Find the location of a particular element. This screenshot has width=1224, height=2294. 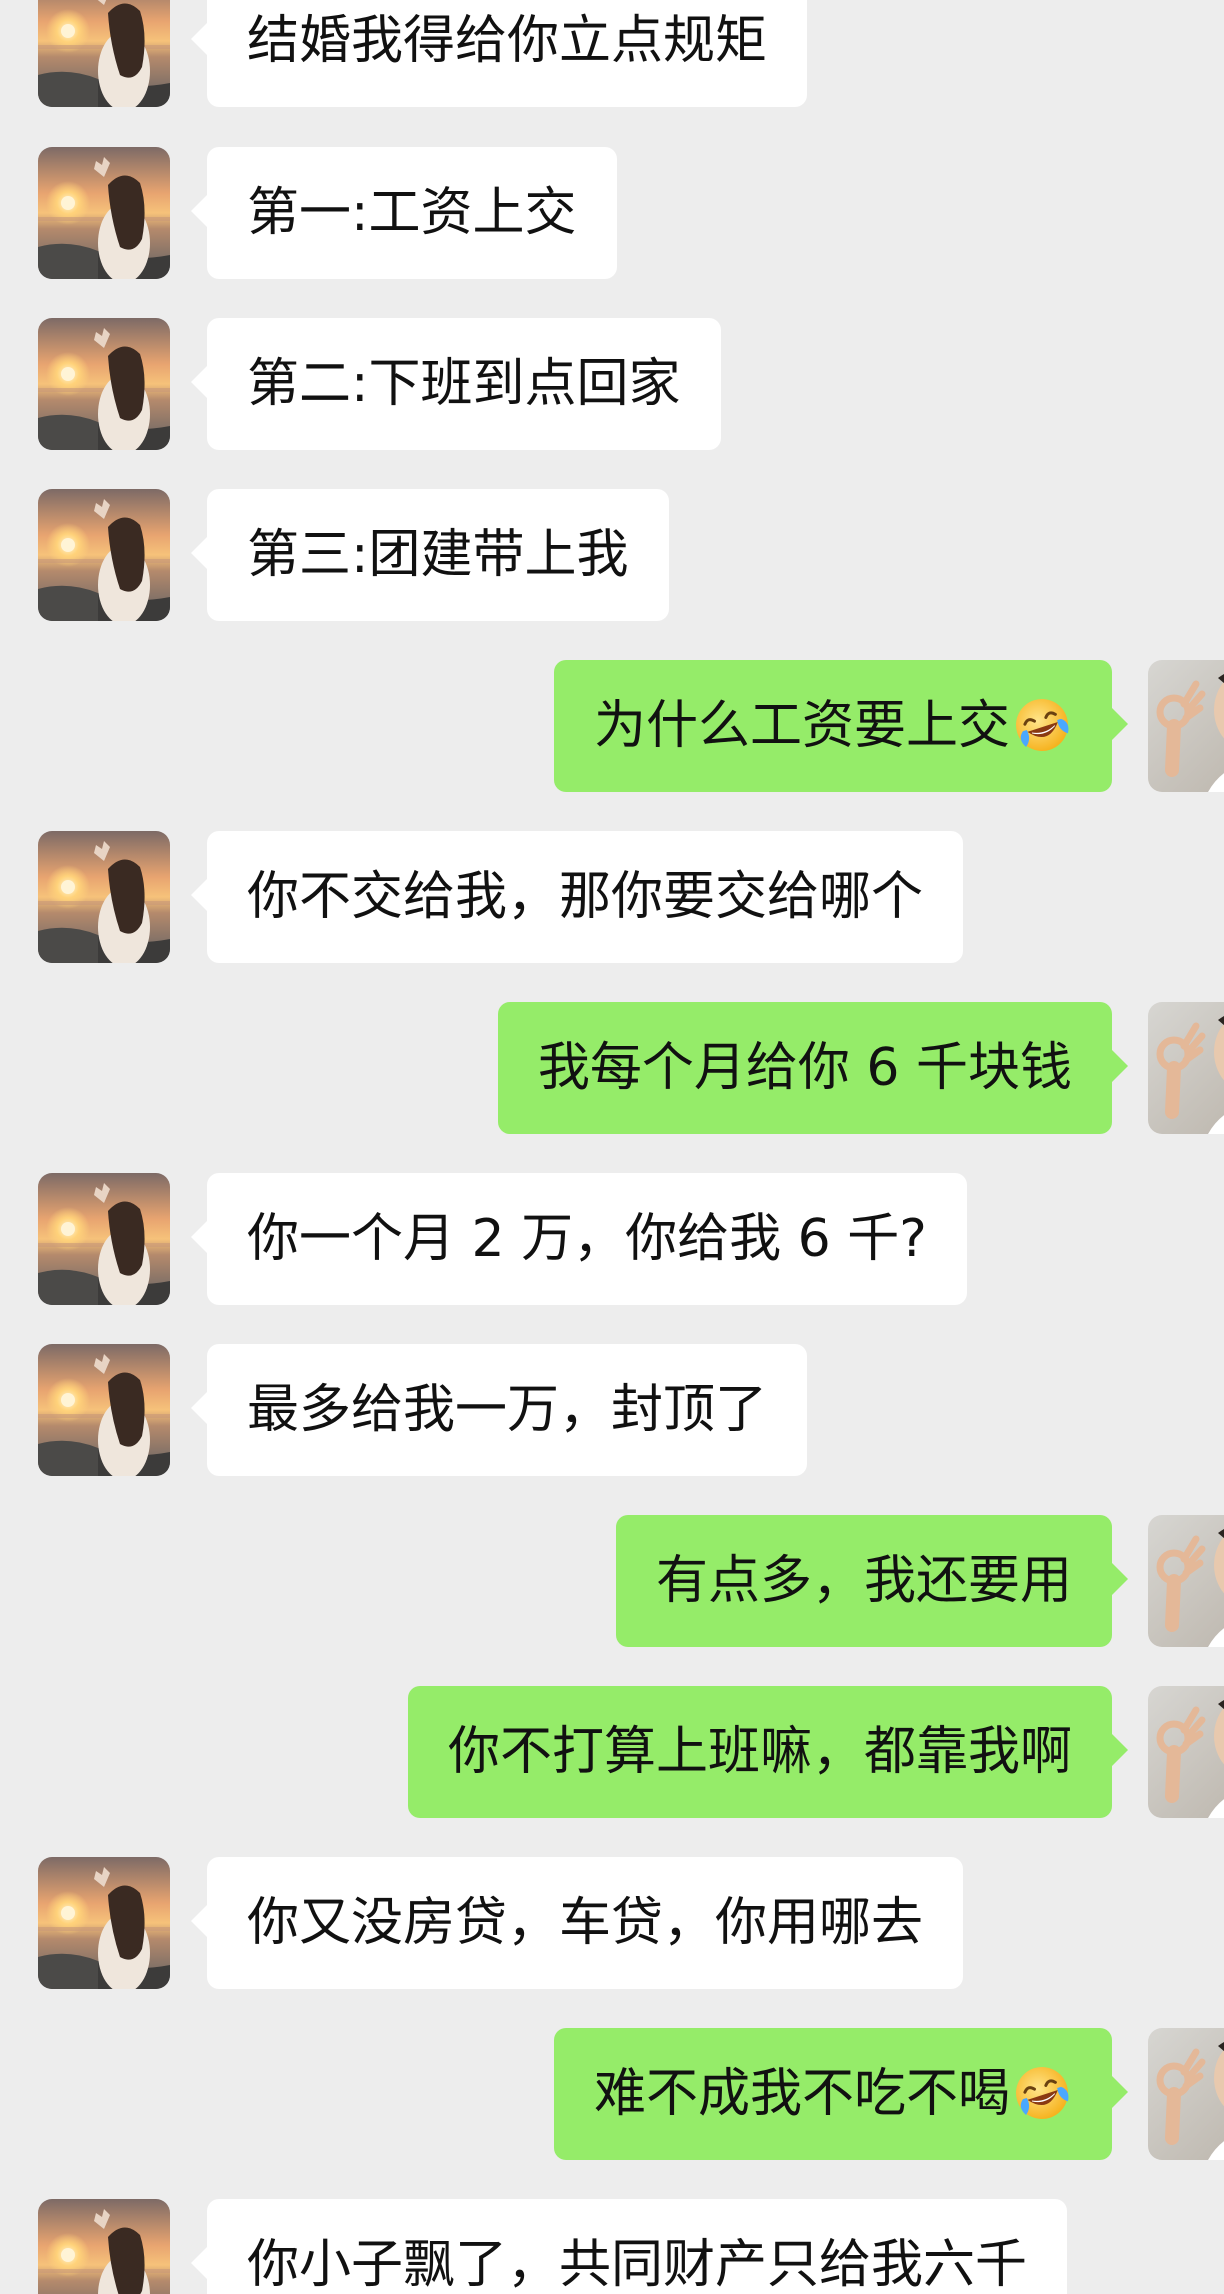

message-text: 第二:下班到点回家 is located at coordinates (464, 384).